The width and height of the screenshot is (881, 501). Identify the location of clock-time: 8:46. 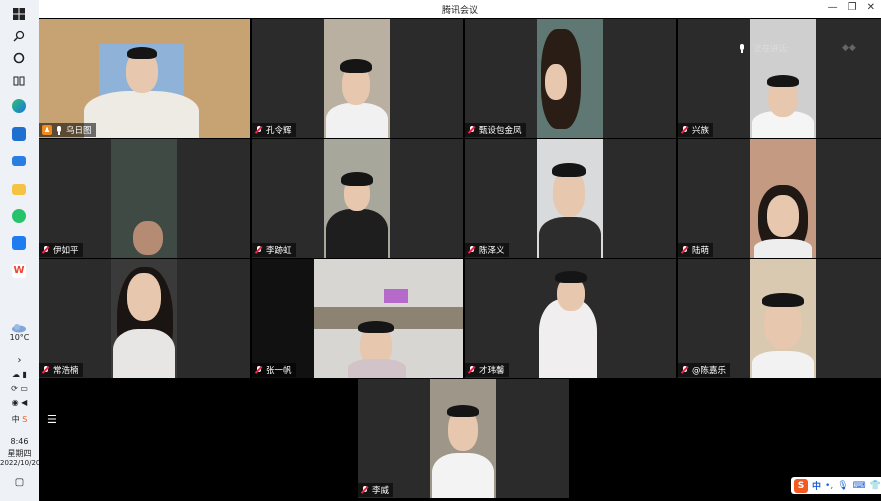
(19, 441).